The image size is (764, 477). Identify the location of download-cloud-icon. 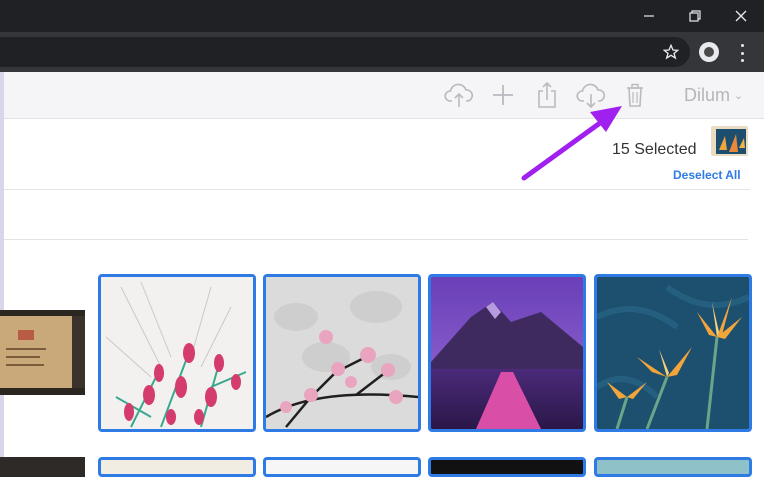
(591, 95).